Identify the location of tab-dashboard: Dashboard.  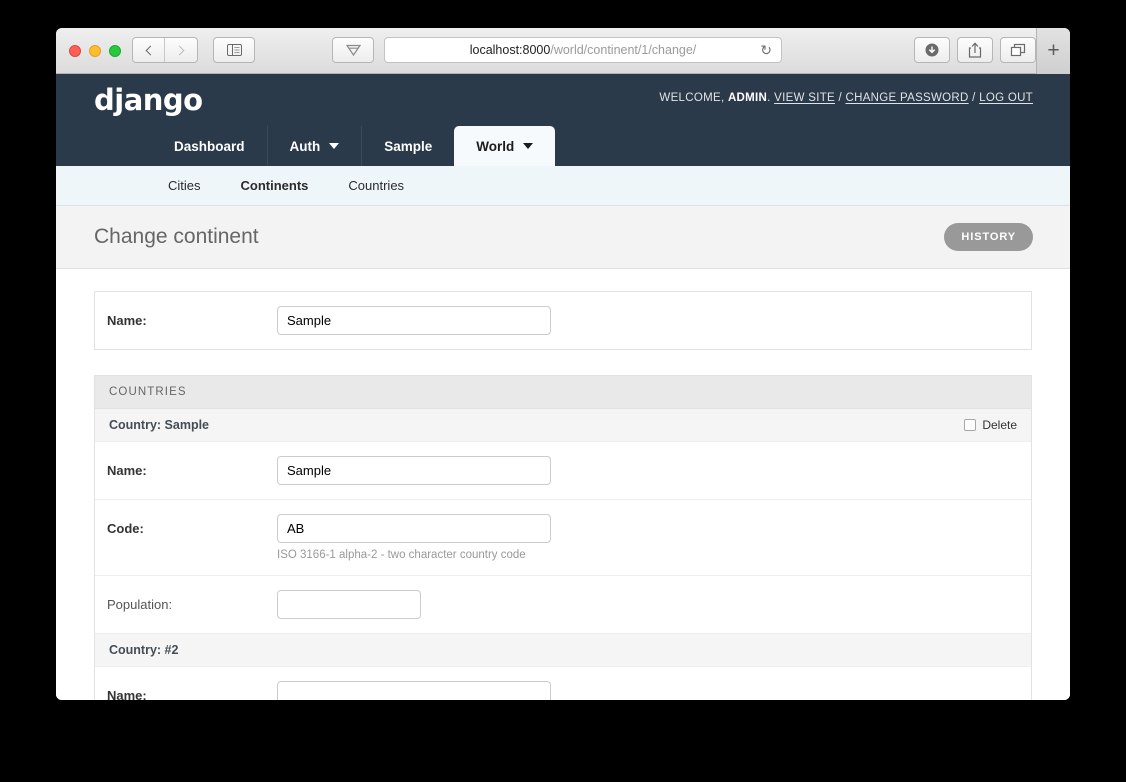
(209, 146).